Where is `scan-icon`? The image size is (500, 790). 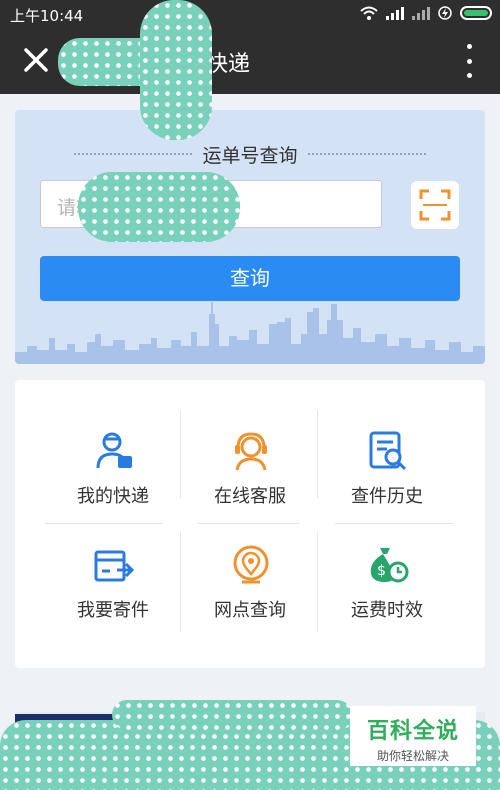 scan-icon is located at coordinates (435, 205).